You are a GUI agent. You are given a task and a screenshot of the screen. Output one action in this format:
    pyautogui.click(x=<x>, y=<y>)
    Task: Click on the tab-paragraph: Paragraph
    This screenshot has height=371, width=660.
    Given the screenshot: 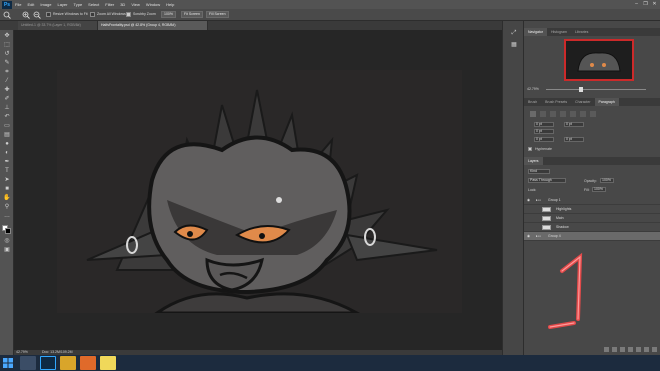 What is the action you would take?
    pyautogui.click(x=606, y=102)
    